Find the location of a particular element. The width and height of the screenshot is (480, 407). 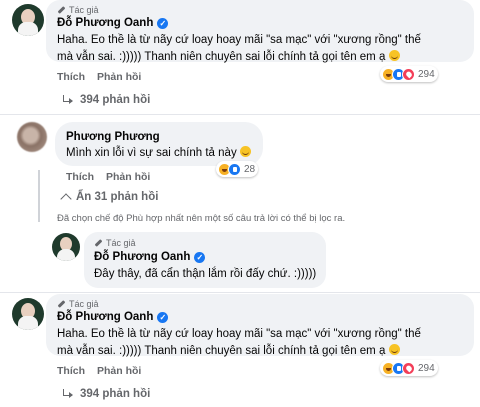

hide-replies-link: Ẩn 31 phản hồi is located at coordinates (109, 198).